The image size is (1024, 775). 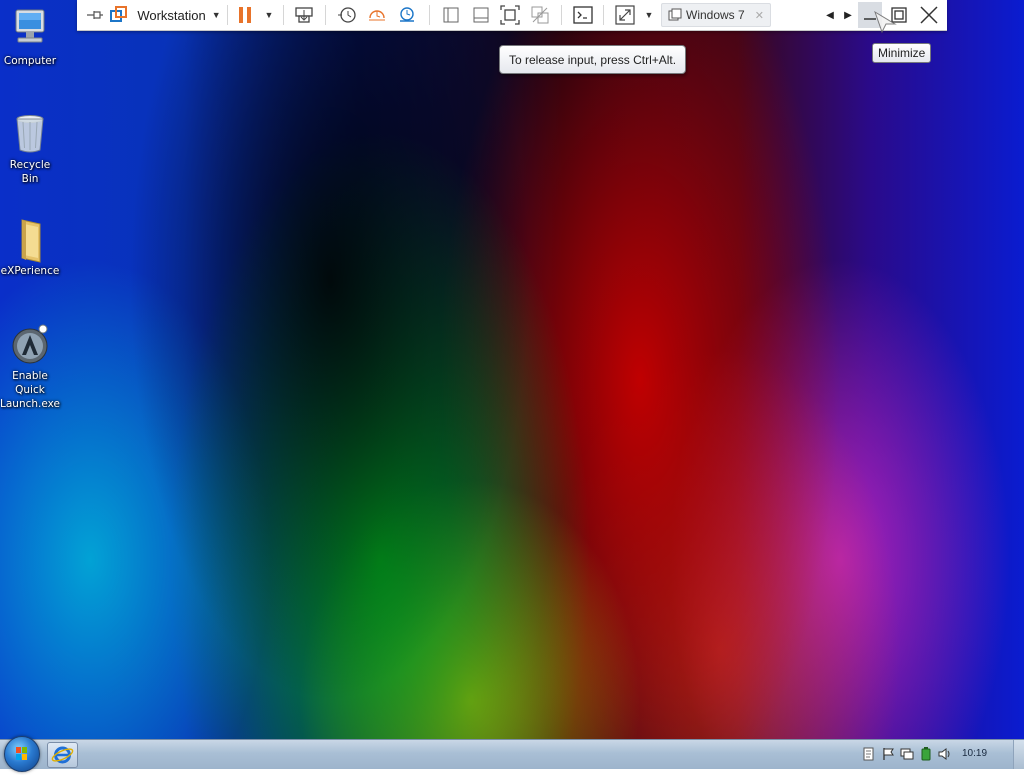 I want to click on chevron-left-icon: ◀, so click(x=830, y=15).